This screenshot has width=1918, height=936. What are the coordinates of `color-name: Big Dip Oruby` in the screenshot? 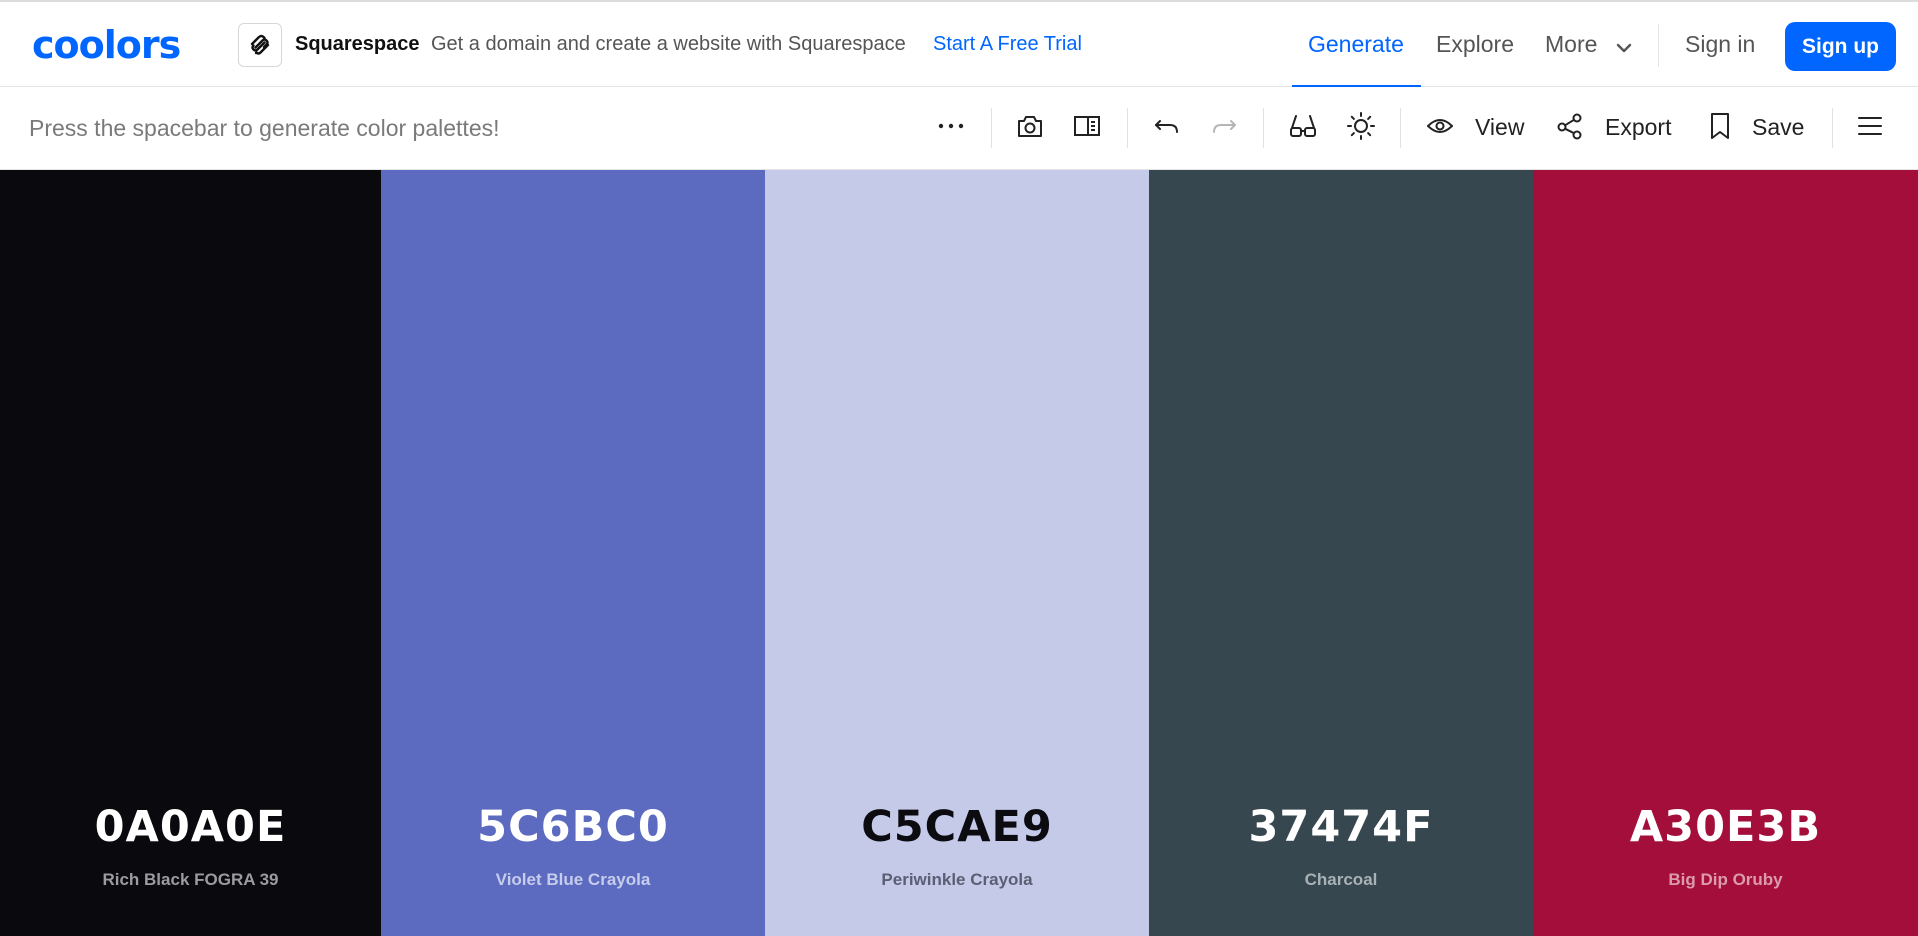 It's located at (1725, 879).